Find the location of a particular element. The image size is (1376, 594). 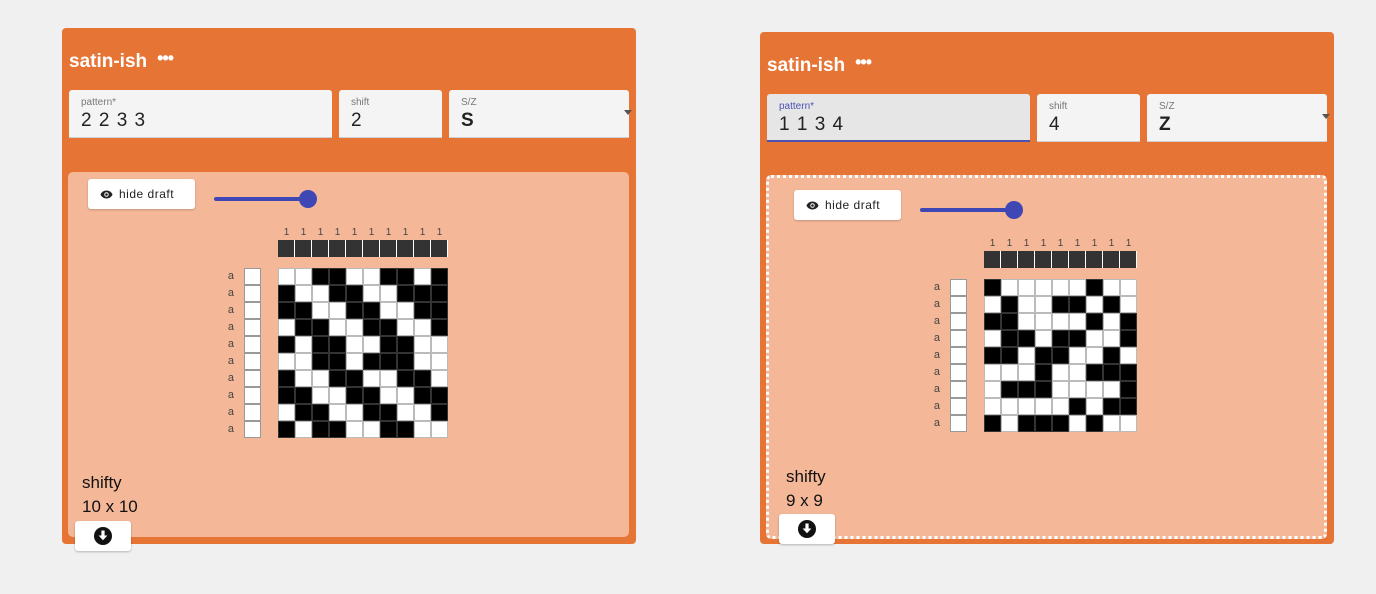

zoom-slider is located at coordinates (269, 199).